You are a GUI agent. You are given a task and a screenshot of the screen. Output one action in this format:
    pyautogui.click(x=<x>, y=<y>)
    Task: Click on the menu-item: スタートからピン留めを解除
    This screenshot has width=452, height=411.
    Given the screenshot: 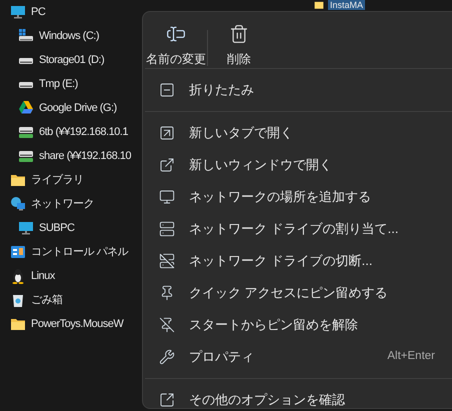 What is the action you would take?
    pyautogui.click(x=298, y=325)
    